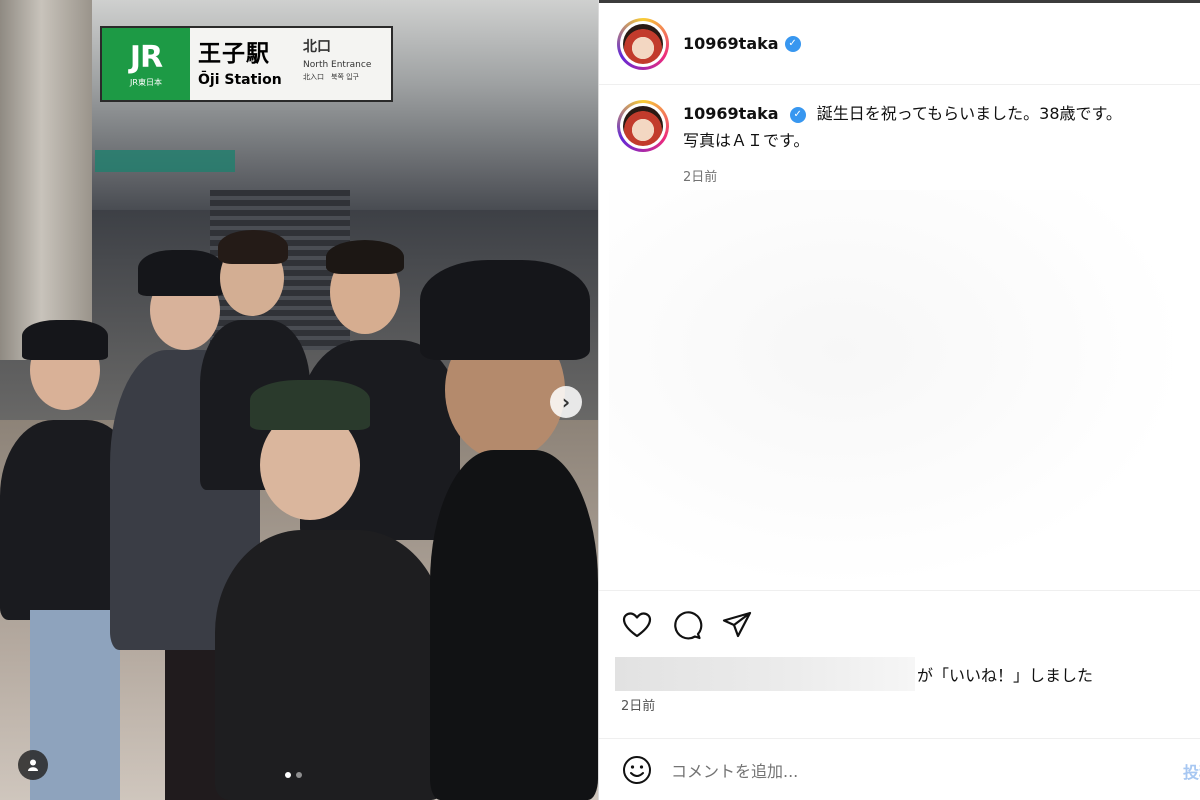  Describe the element at coordinates (317, 47) in the screenshot. I see `station-exit-ja: 北口` at that location.